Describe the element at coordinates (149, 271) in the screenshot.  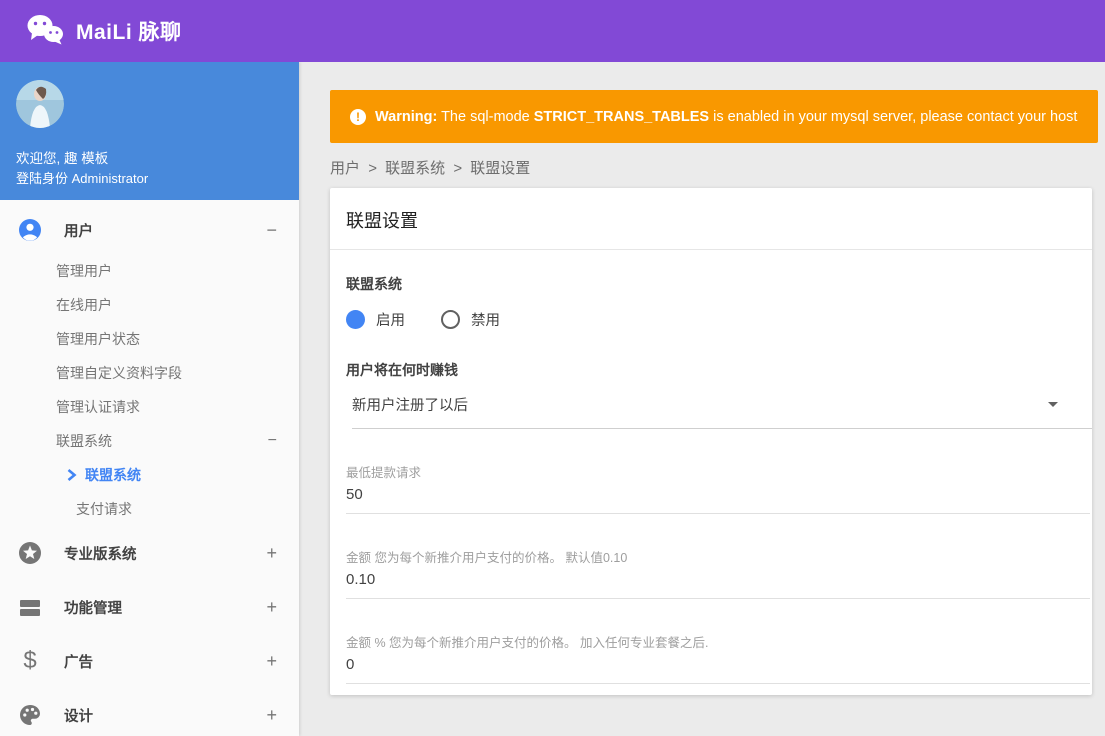
I see `sidebar-item-manage-users: 管理用户` at that location.